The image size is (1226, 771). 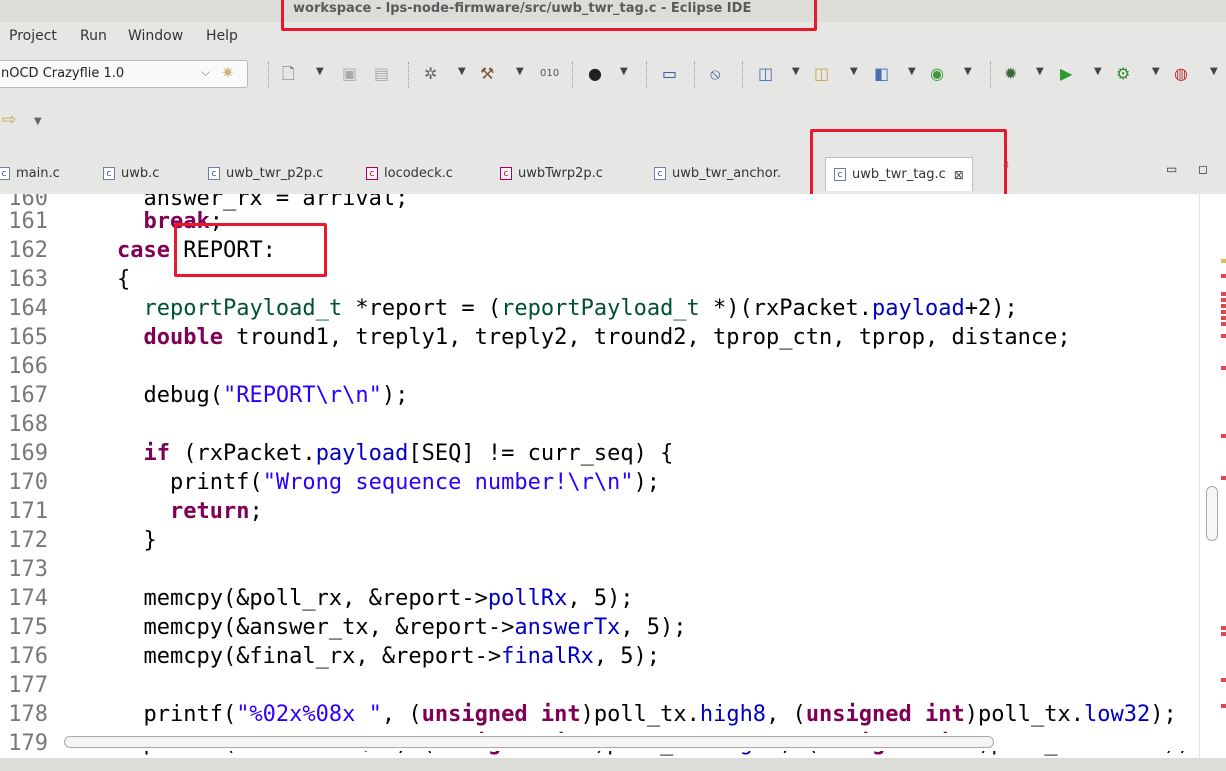 What do you see at coordinates (1123, 74) in the screenshot?
I see `external-tools-icon: ⚙` at bounding box center [1123, 74].